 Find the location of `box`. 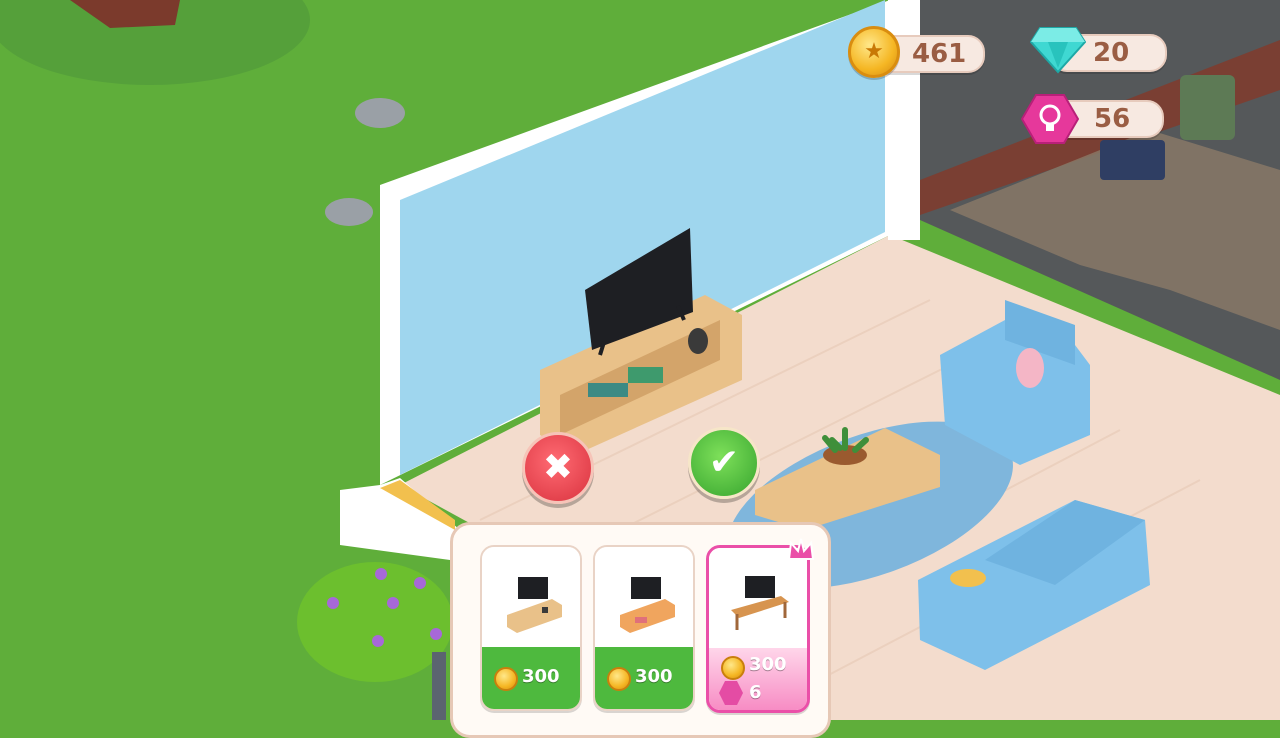

box is located at coordinates (1132, 160).